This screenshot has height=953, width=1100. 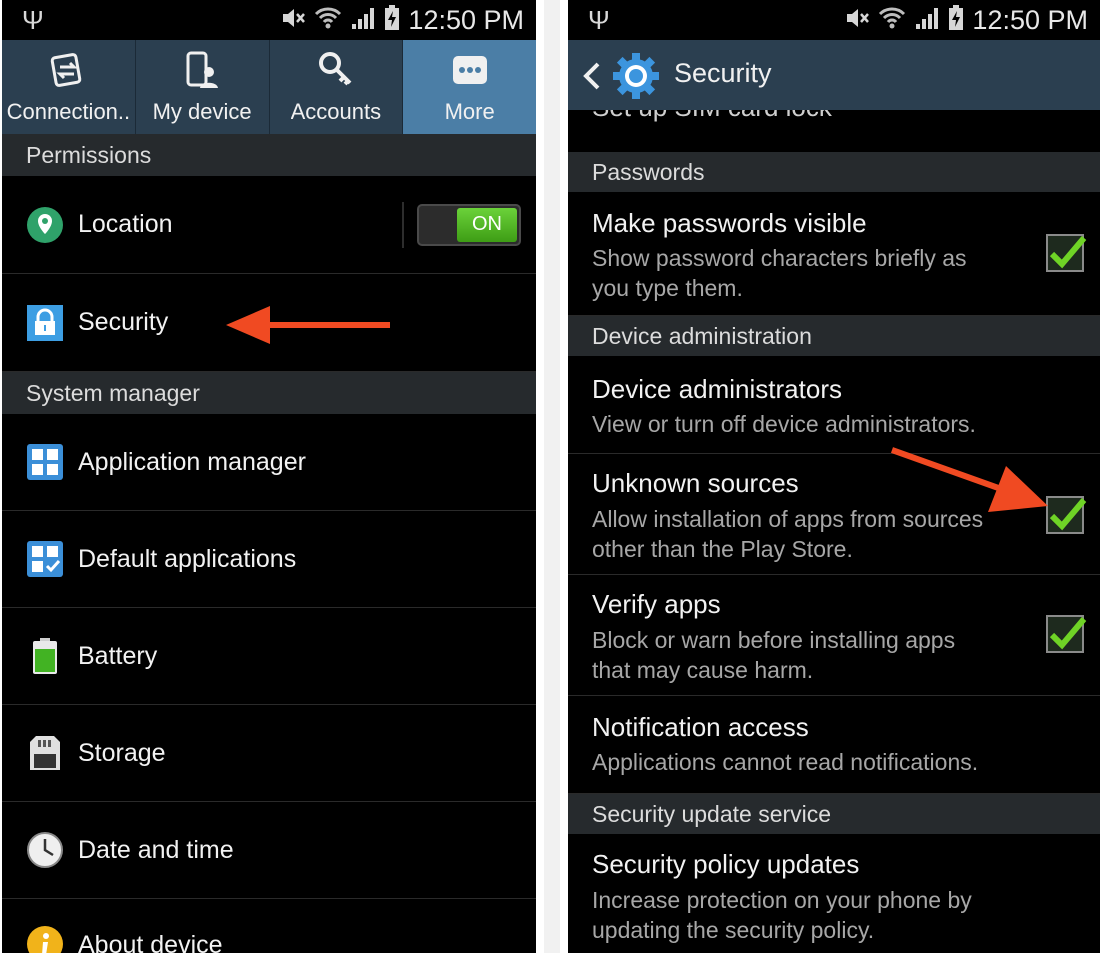 What do you see at coordinates (1066, 634) in the screenshot?
I see `verify-apps-checkbox` at bounding box center [1066, 634].